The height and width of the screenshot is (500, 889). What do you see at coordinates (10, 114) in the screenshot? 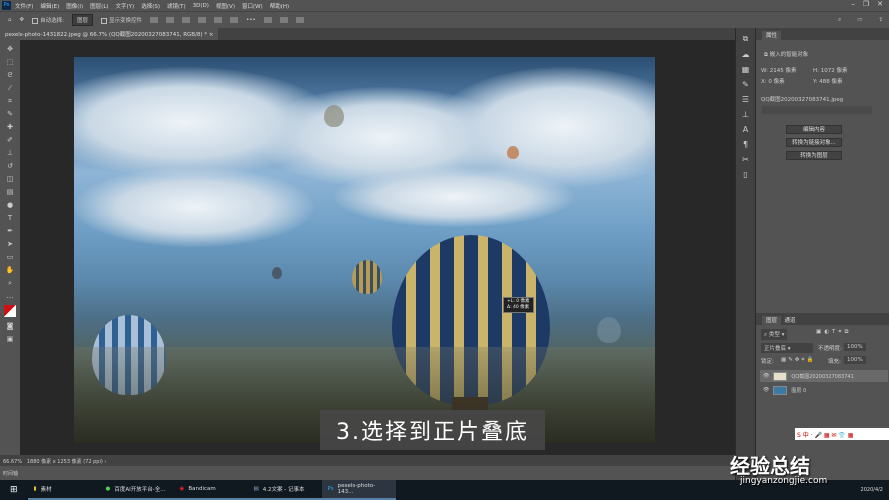
I see `eyedropper-icon: ✎` at bounding box center [10, 114].